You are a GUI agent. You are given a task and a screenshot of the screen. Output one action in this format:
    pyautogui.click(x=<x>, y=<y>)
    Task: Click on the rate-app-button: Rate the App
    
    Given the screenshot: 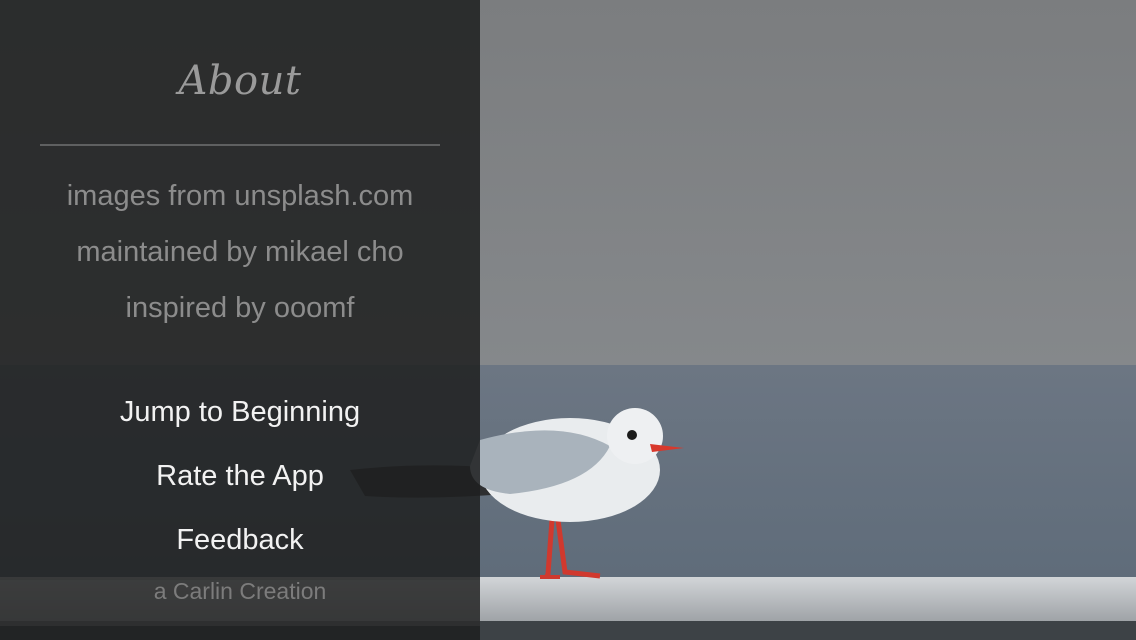 What is the action you would take?
    pyautogui.click(x=240, y=476)
    